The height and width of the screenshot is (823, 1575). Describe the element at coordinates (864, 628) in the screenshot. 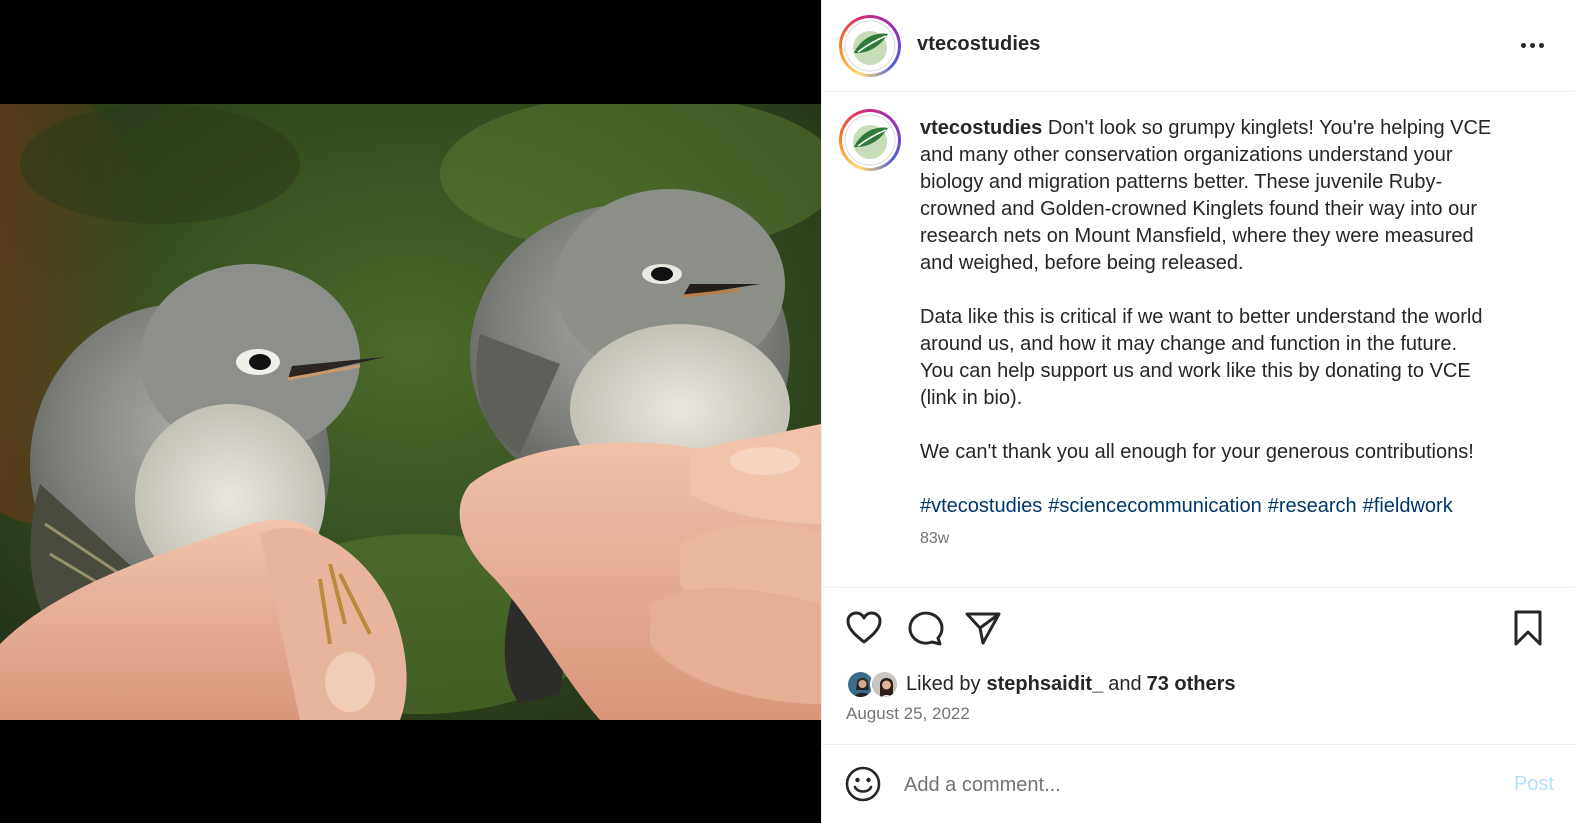

I see `heart-icon` at that location.